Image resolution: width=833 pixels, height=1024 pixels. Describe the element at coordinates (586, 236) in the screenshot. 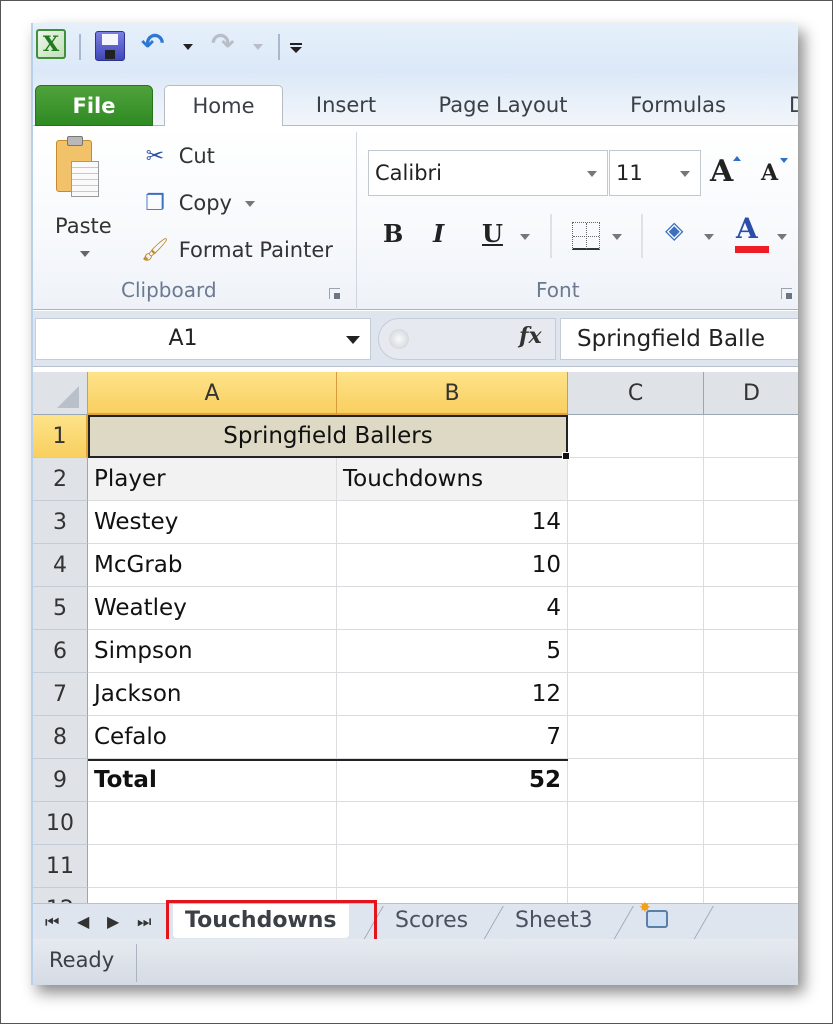

I see `borders-icon` at that location.